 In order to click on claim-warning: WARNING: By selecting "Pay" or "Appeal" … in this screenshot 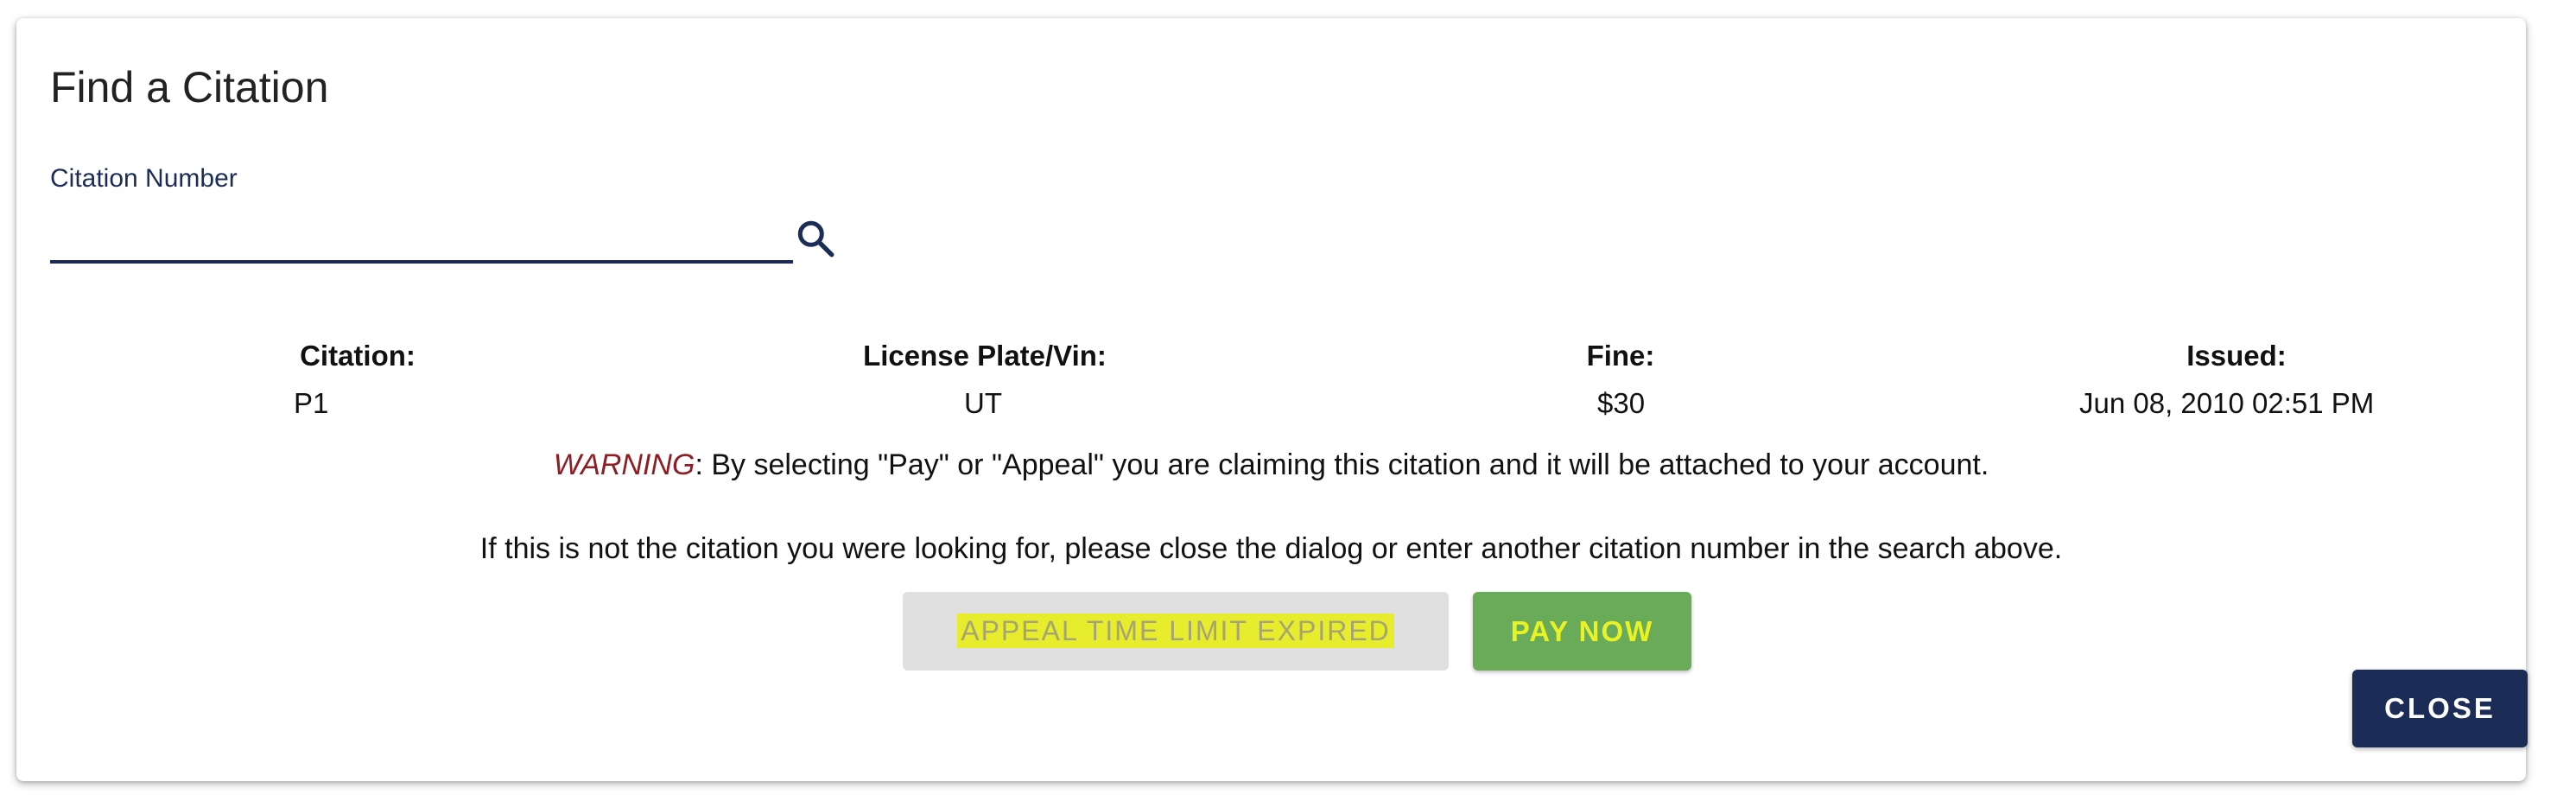, I will do `click(1271, 465)`.